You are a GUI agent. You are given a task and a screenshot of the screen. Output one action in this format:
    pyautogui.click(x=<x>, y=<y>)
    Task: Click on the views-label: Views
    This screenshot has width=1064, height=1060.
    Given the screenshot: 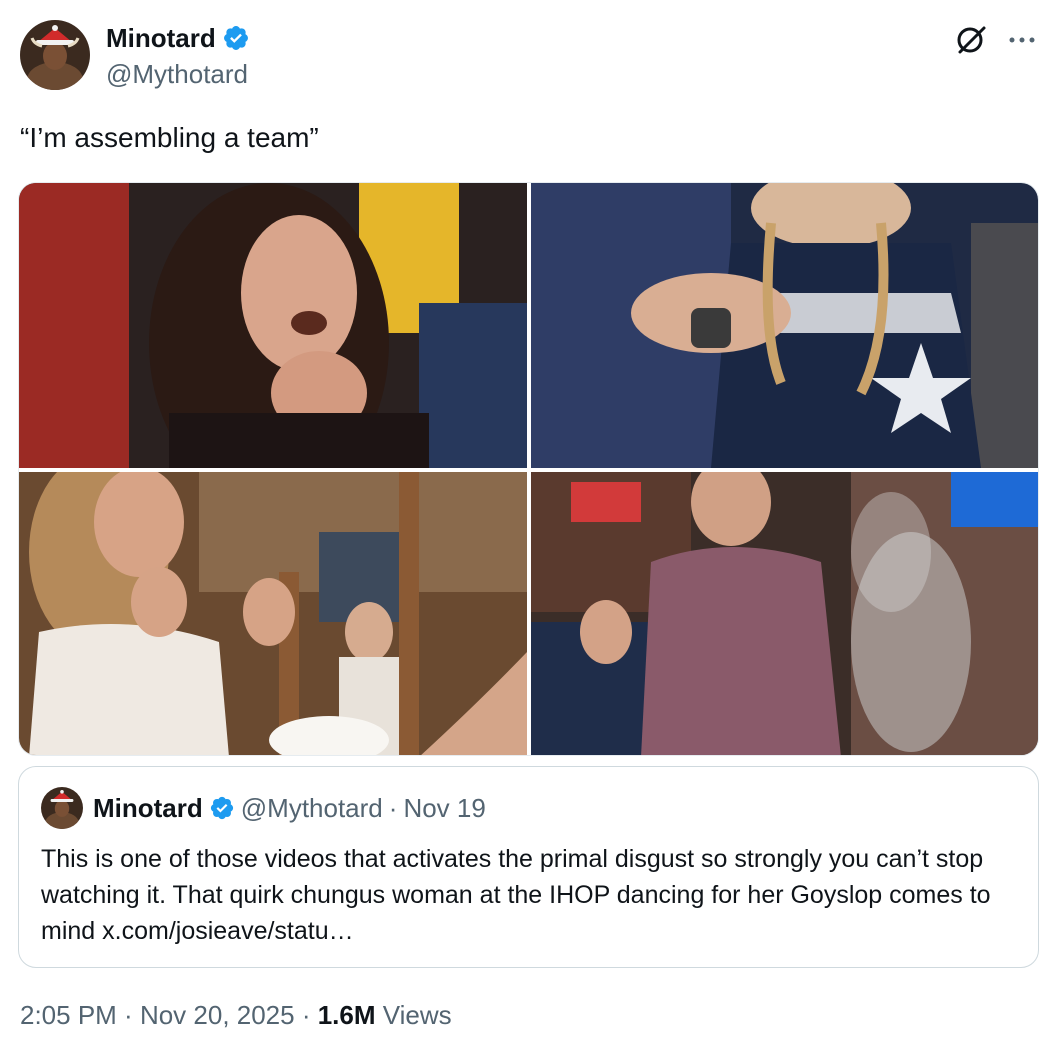 What is the action you would take?
    pyautogui.click(x=413, y=1015)
    